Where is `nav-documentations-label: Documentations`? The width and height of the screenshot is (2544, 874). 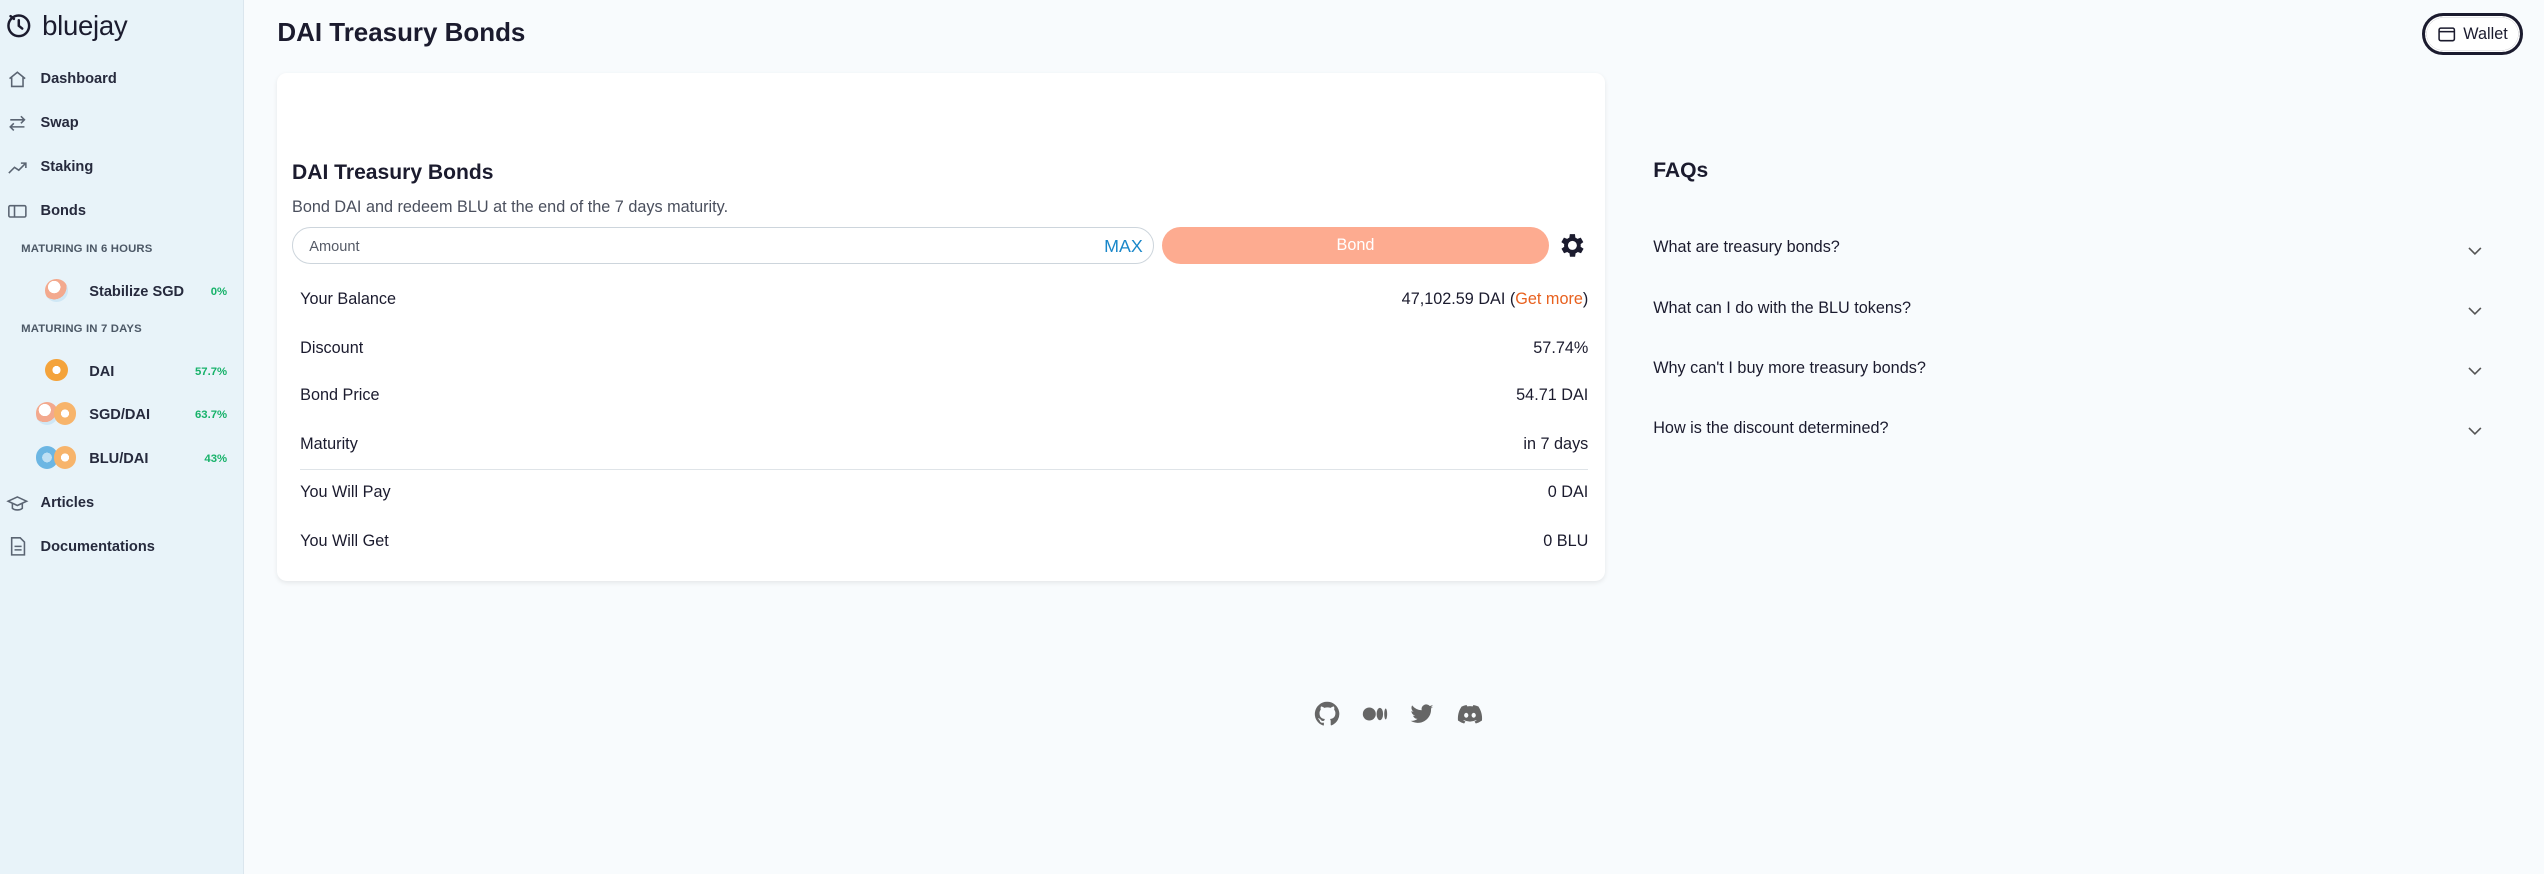 nav-documentations-label: Documentations is located at coordinates (97, 546).